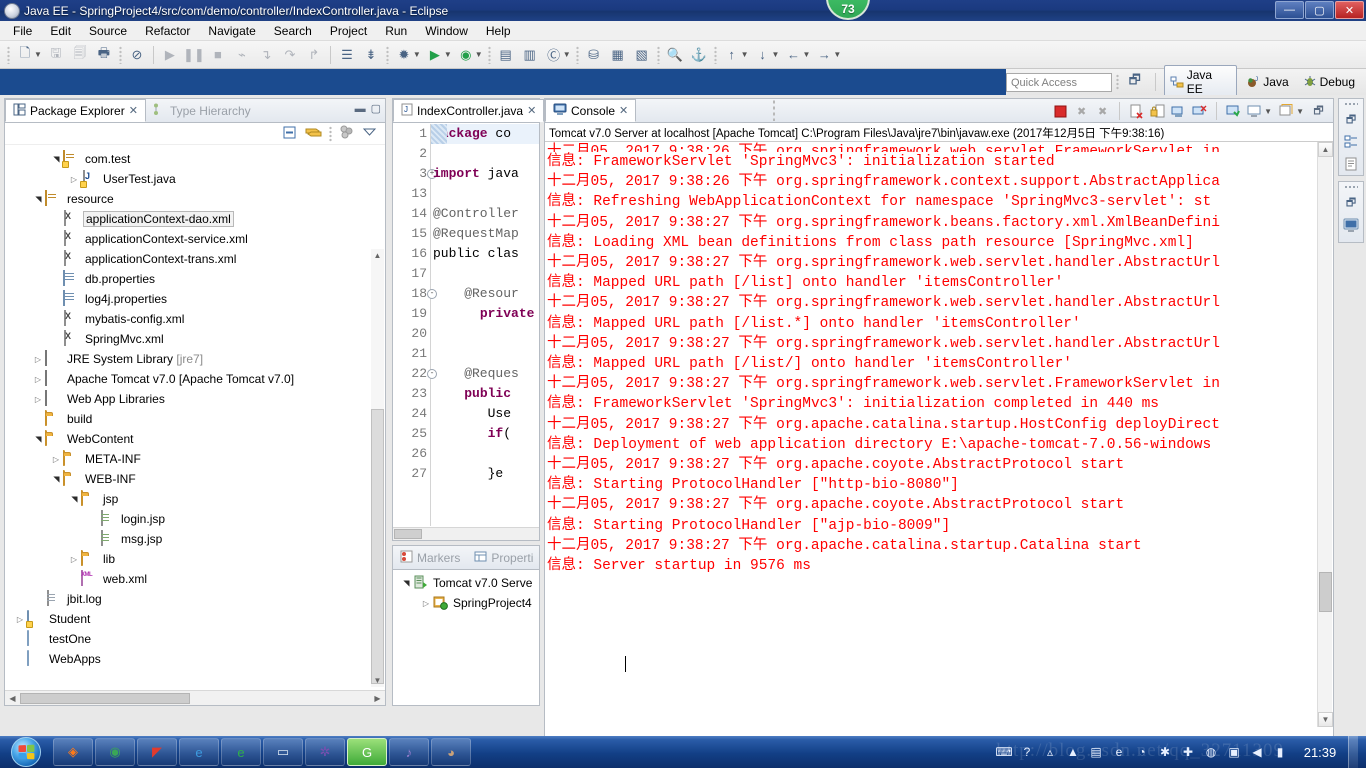  Describe the element at coordinates (503, 557) in the screenshot. I see `tab-properties: Properti` at that location.